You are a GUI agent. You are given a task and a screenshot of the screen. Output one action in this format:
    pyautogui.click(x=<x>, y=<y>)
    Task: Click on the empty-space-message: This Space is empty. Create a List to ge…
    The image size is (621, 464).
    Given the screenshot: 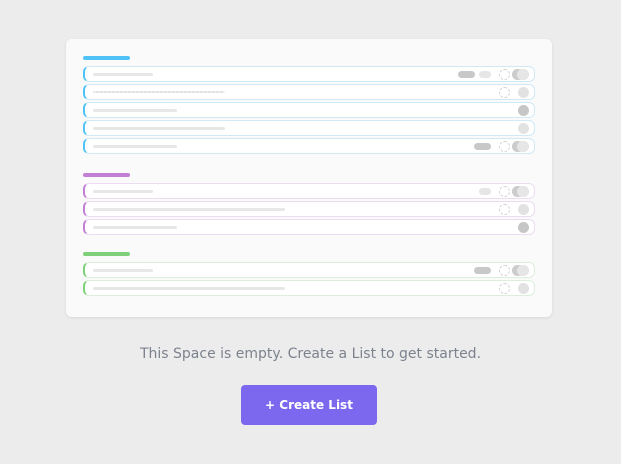 What is the action you would take?
    pyautogui.click(x=310, y=354)
    